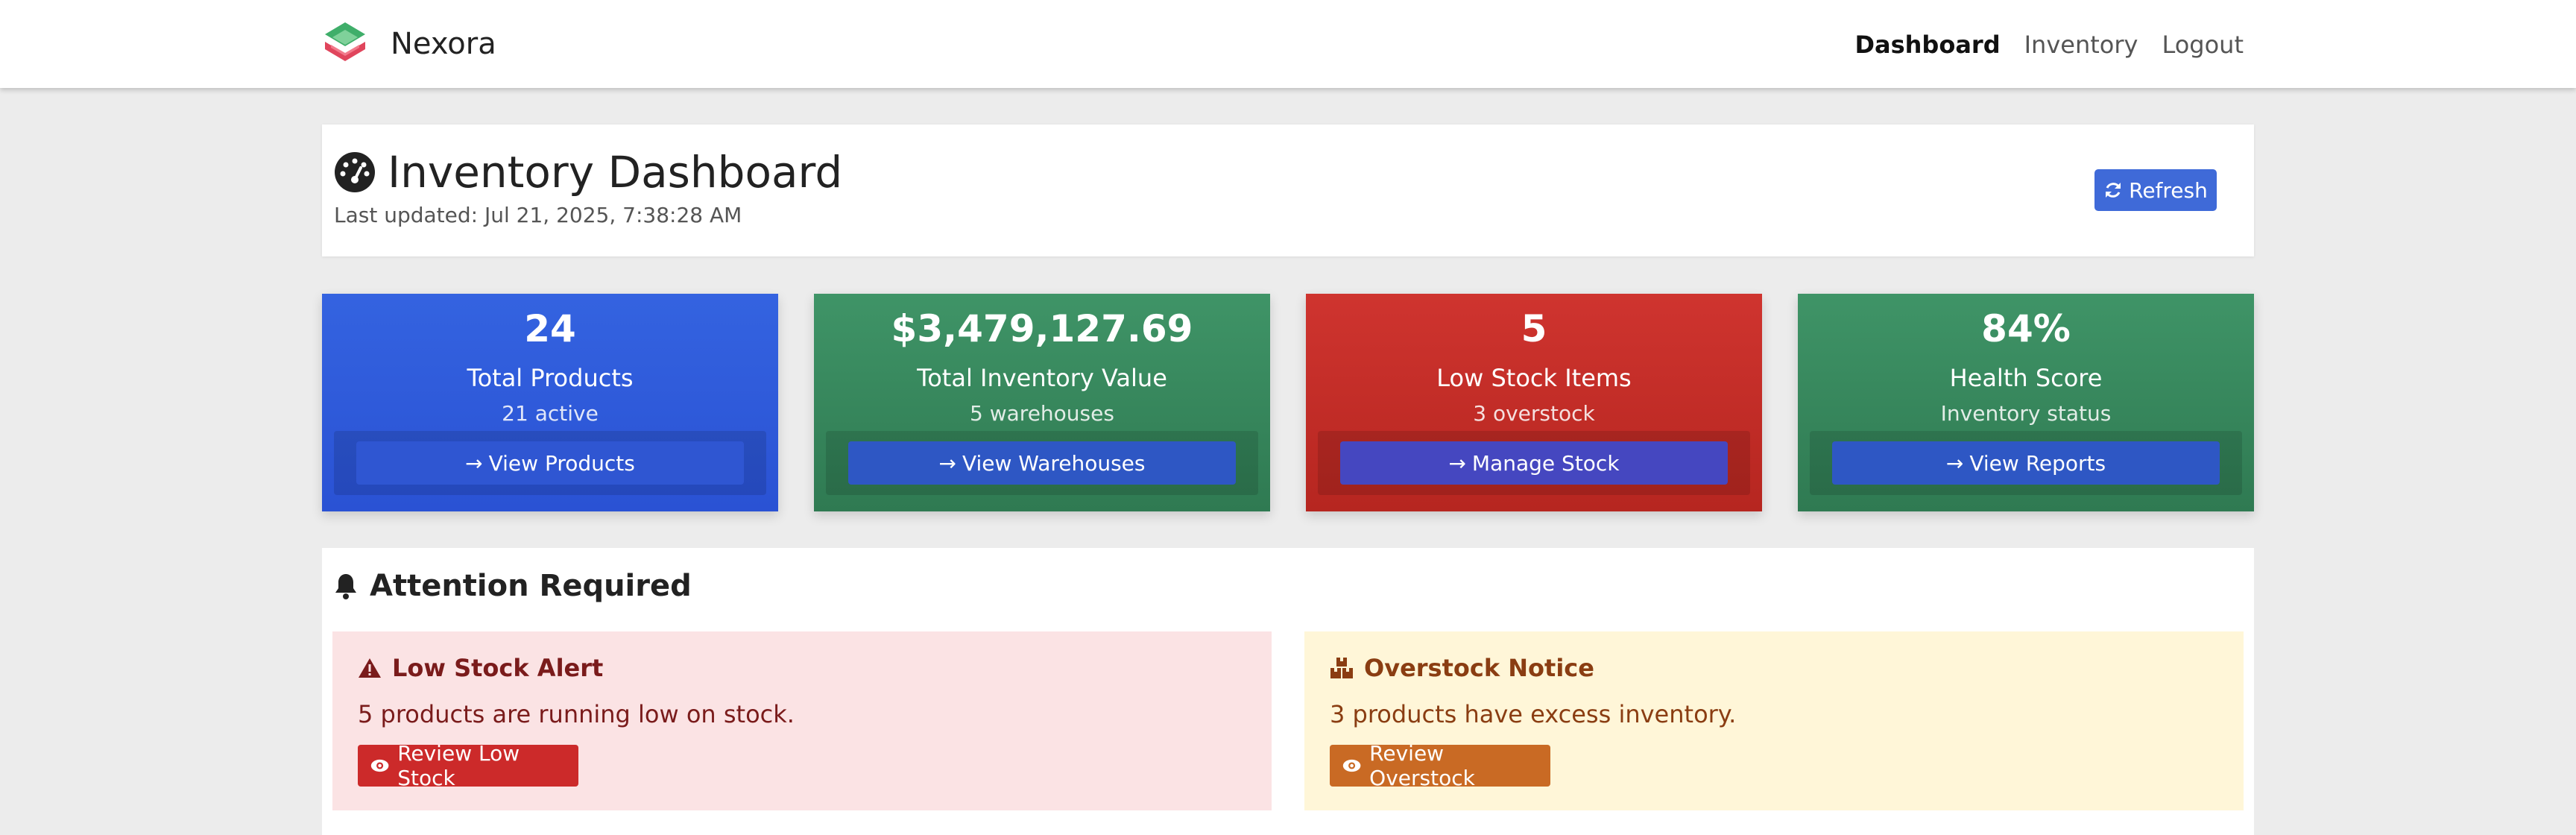  I want to click on refresh-button-label: Refresh, so click(2168, 190).